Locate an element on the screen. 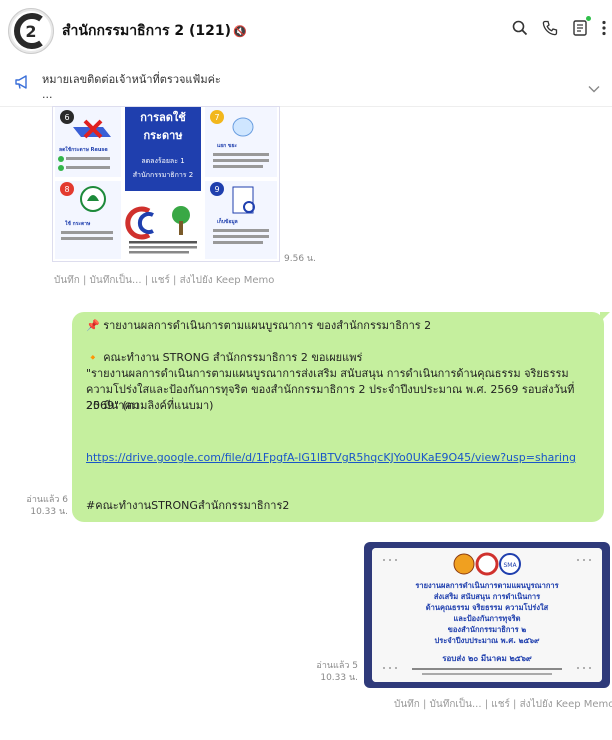 The height and width of the screenshot is (740, 612). group-logo-icon: 2 is located at coordinates (31, 31).